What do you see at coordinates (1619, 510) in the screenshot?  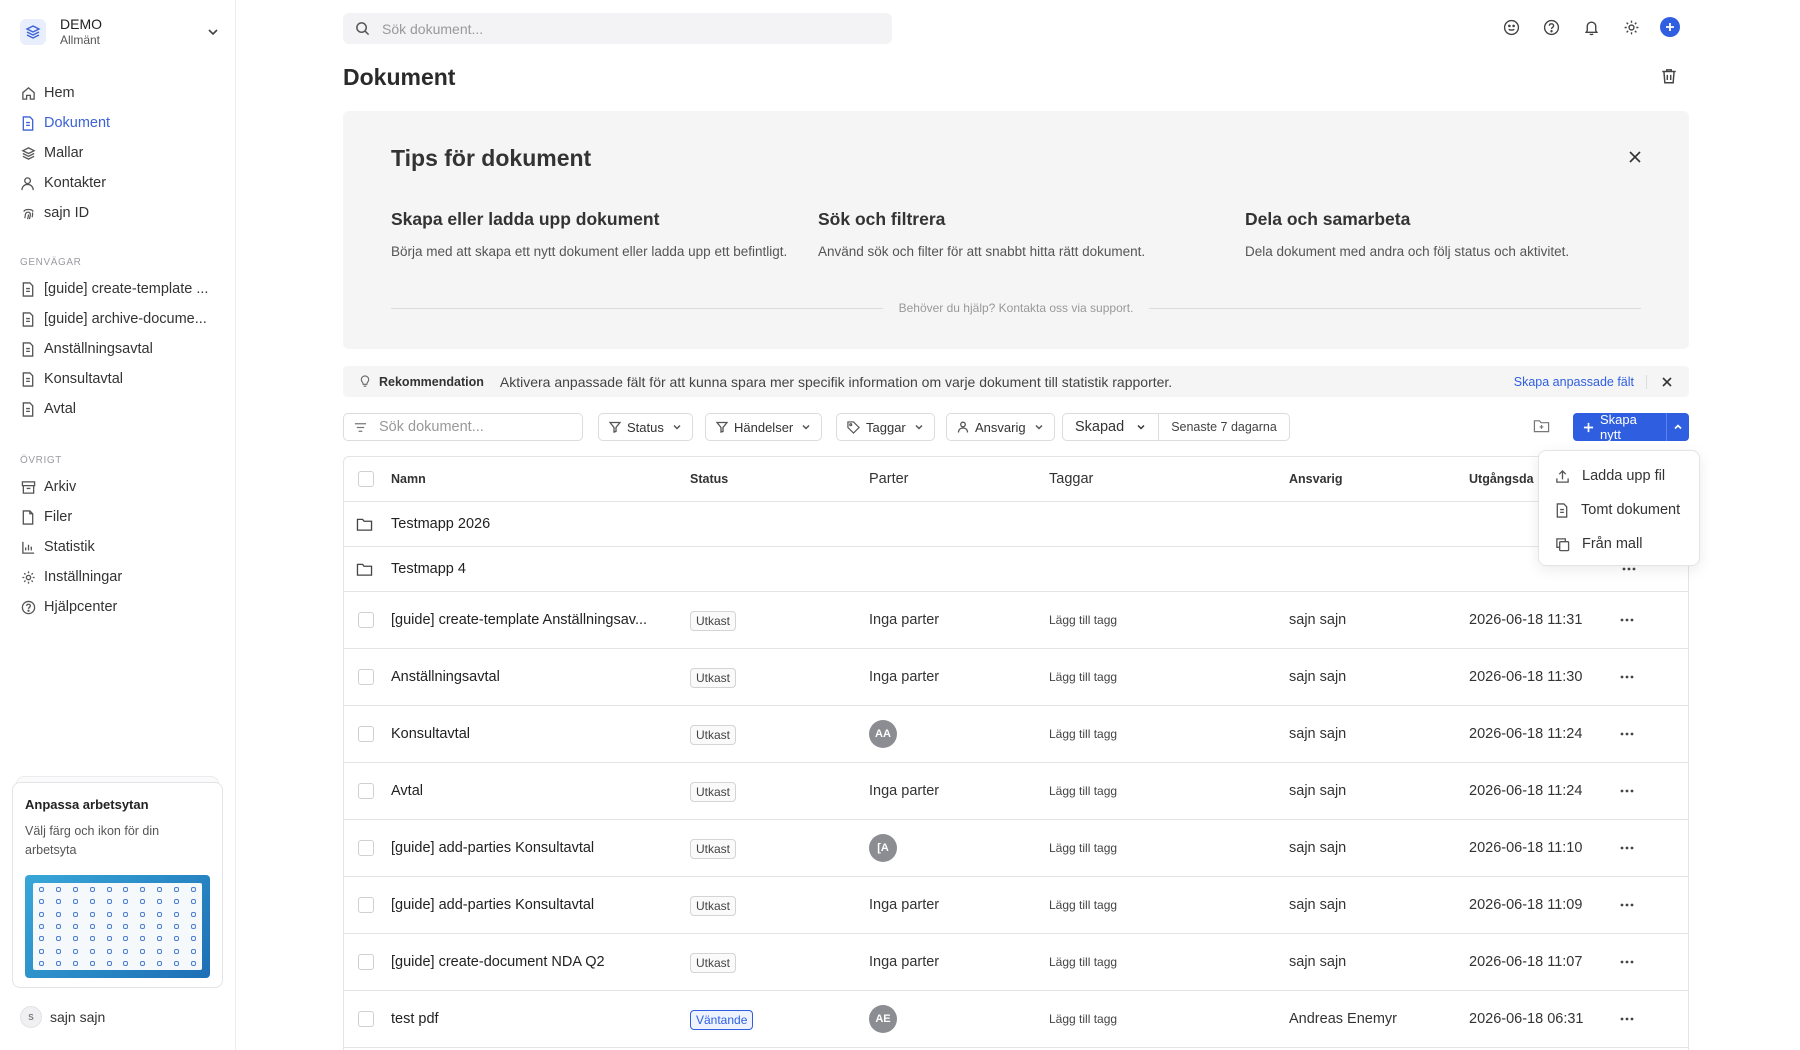 I see `menu-item-blank-document: Tomt dokument` at bounding box center [1619, 510].